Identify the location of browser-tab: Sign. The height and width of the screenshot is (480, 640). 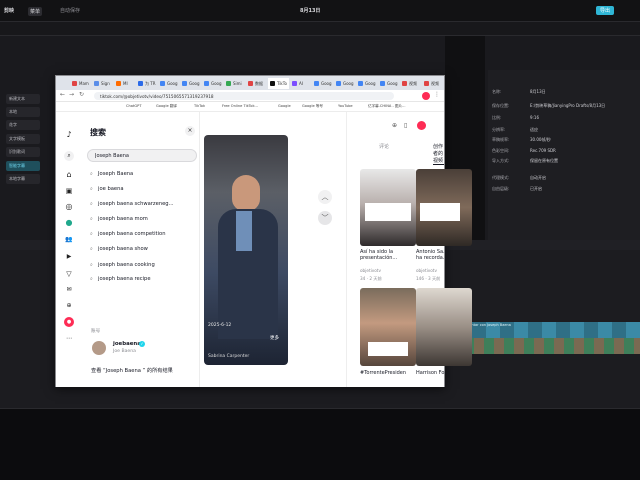
(102, 83).